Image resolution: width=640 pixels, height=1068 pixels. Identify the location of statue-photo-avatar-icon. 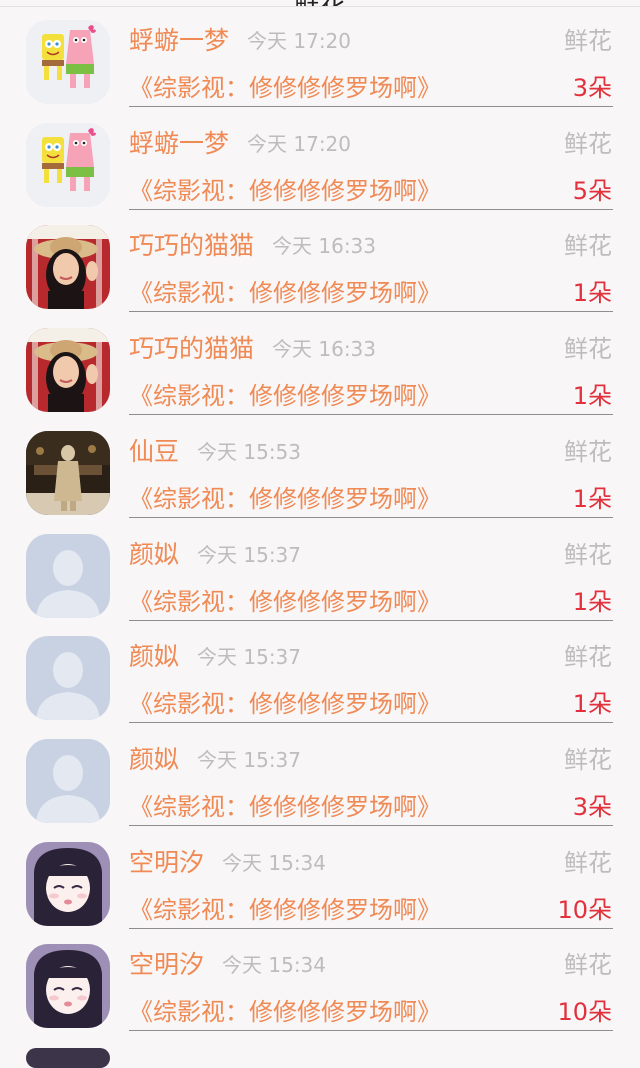
(68, 473).